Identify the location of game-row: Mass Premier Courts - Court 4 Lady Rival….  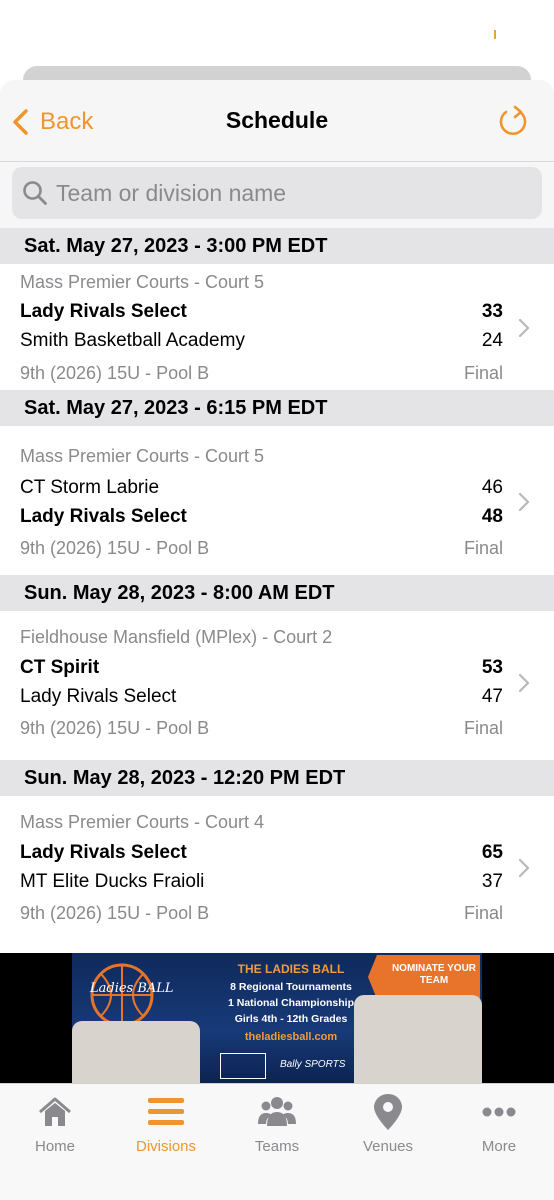
(277, 867).